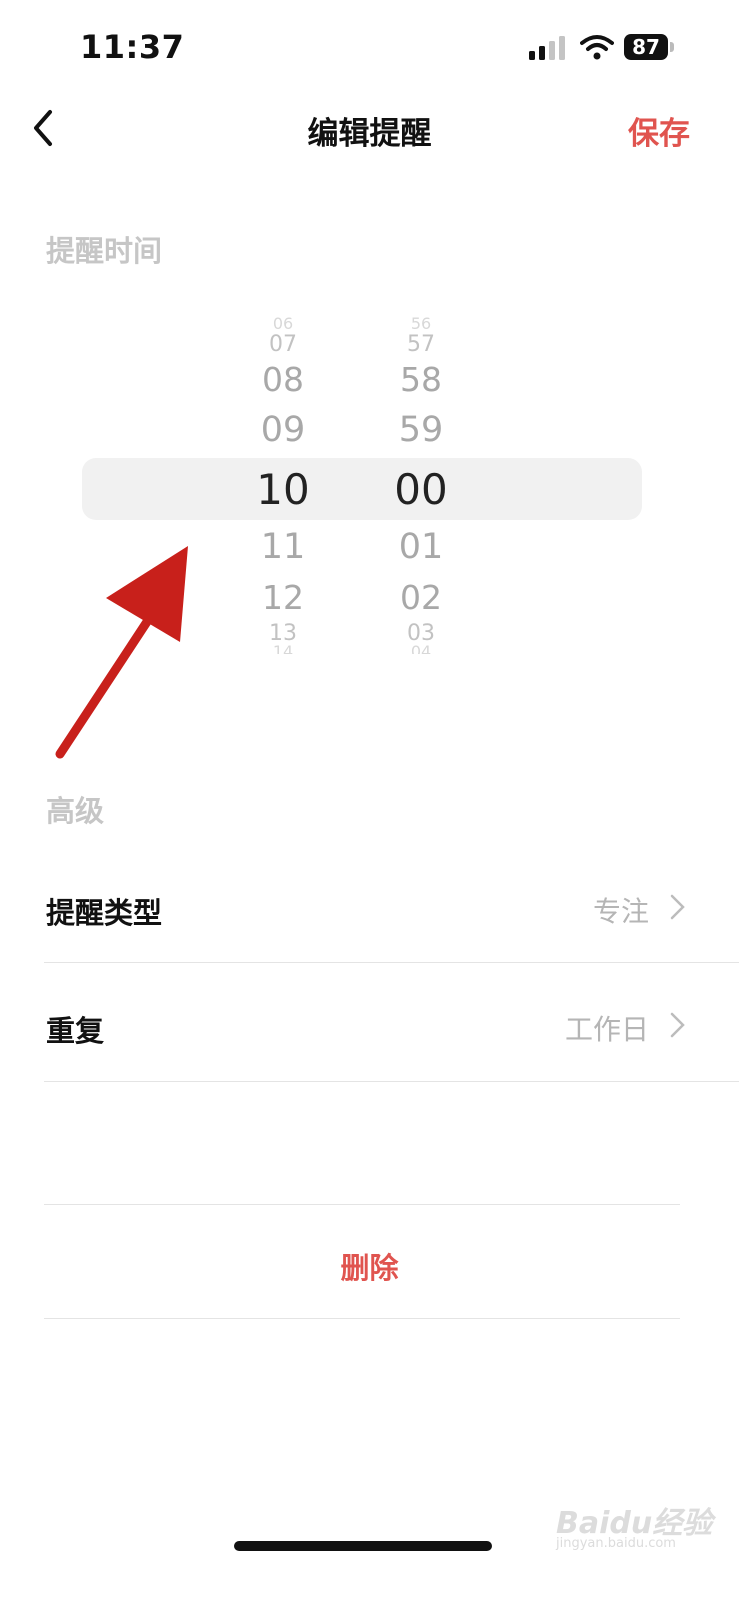  I want to click on battery-level: 87, so click(646, 47).